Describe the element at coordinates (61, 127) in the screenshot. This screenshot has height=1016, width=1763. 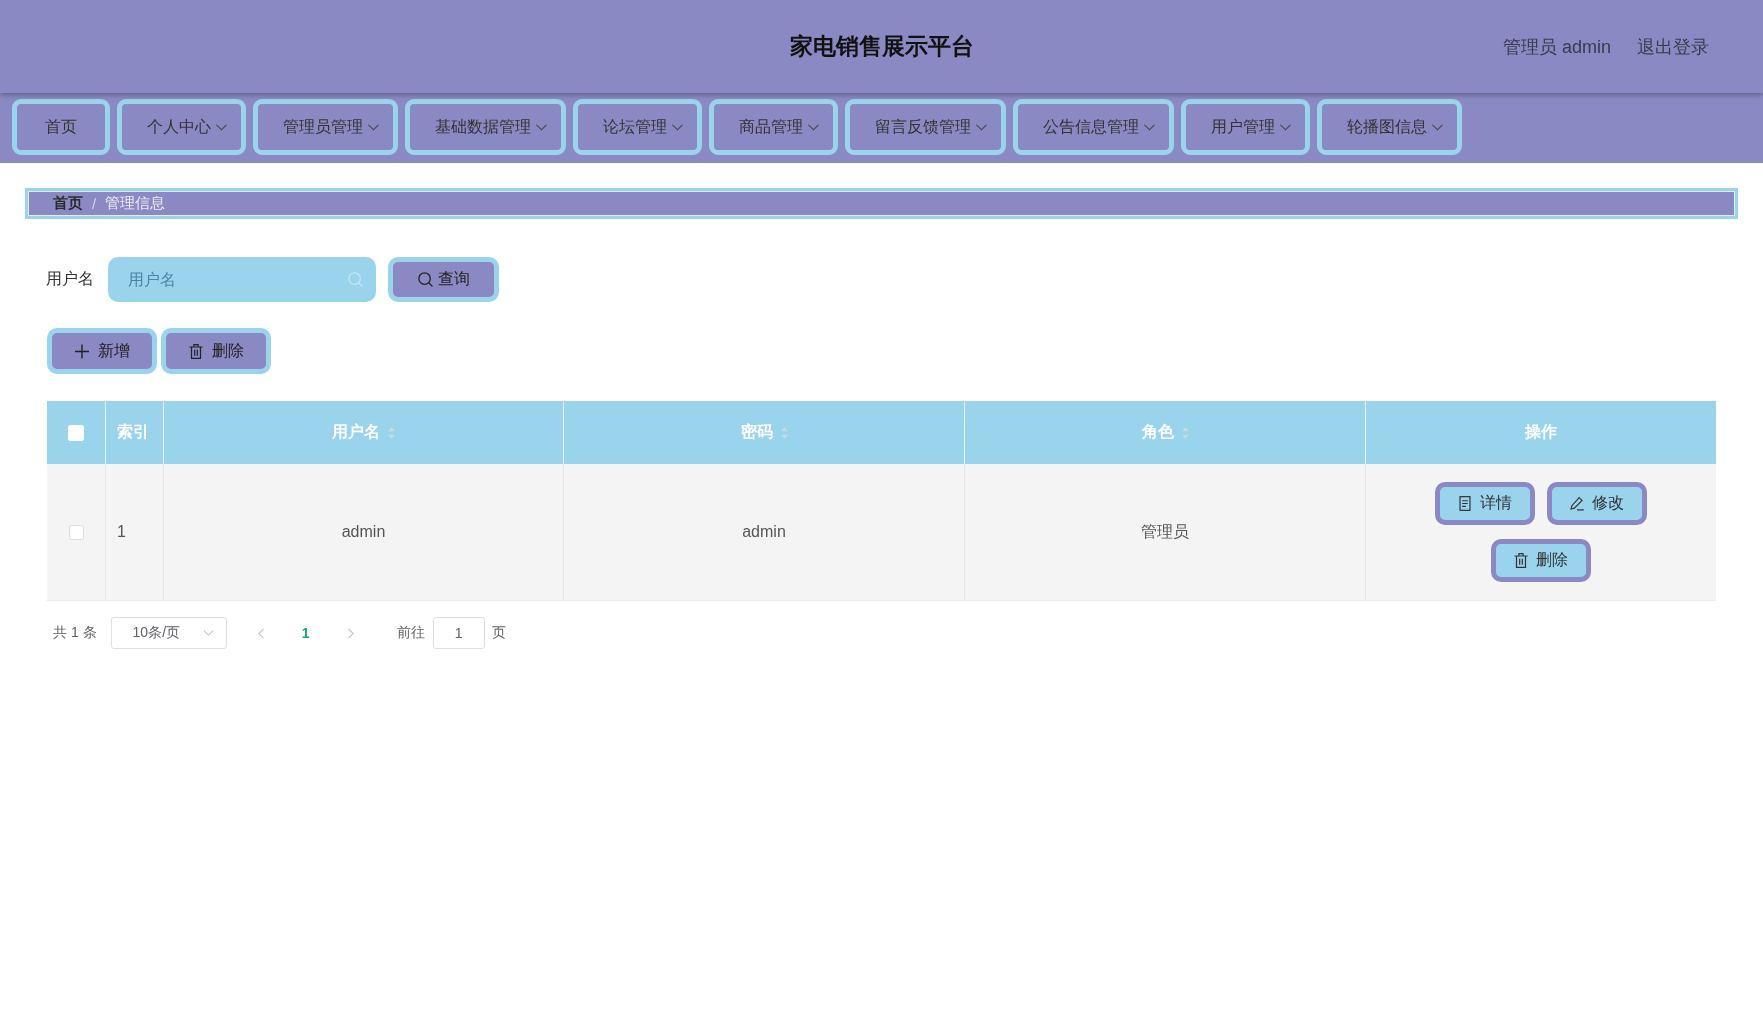
I see `nav-menu-item: 首页` at that location.